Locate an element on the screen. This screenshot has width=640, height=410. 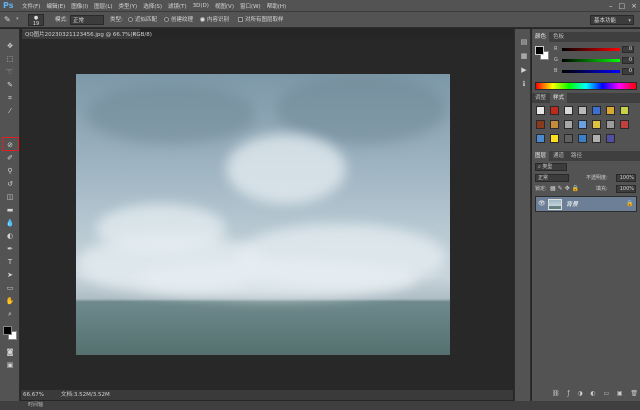
dodge-icon: ◐ is located at coordinates (10, 236).